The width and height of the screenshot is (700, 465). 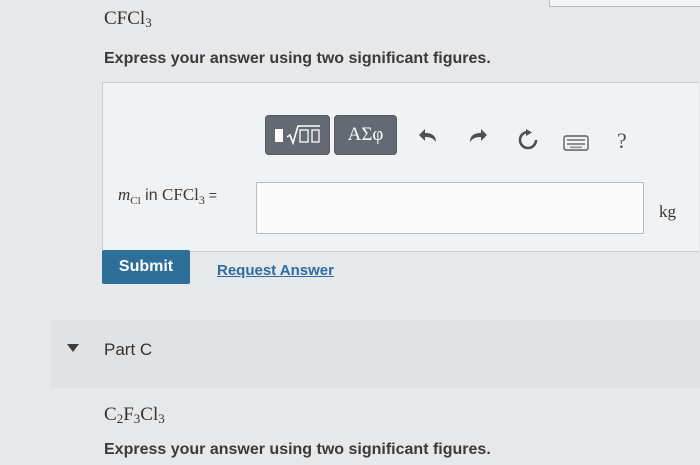 I want to click on part-c-title: Part C, so click(x=128, y=349).